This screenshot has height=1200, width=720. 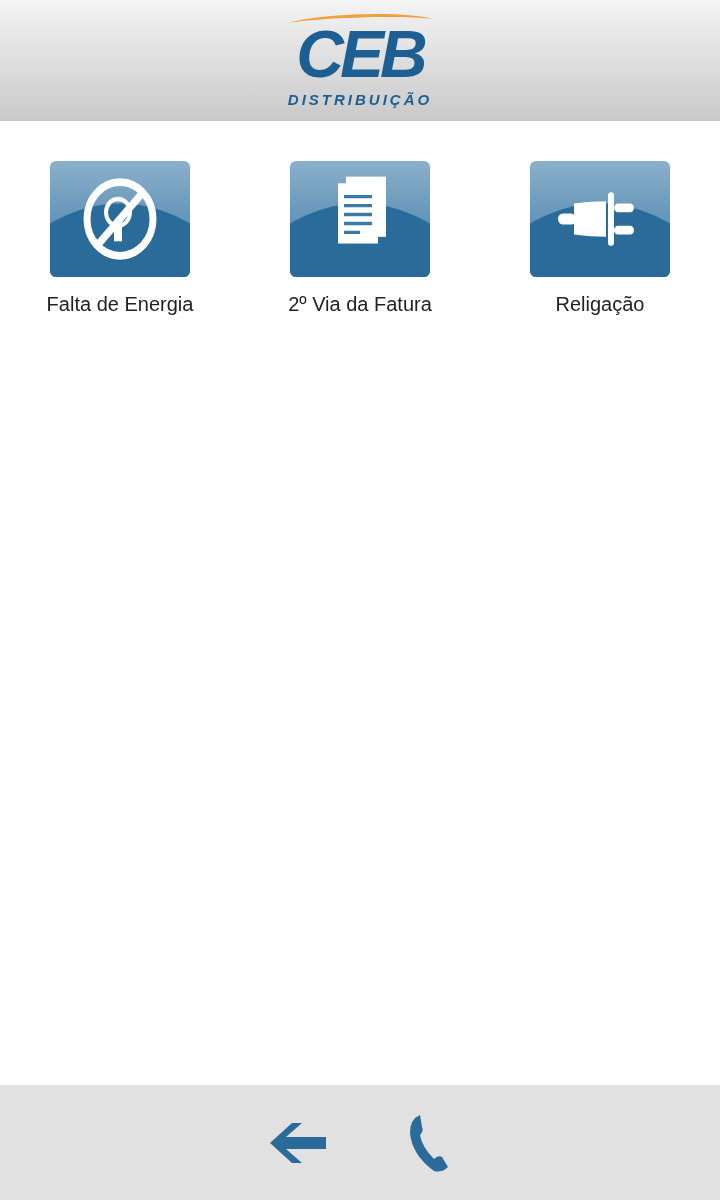 I want to click on no-lightbulb-icon, so click(x=120, y=219).